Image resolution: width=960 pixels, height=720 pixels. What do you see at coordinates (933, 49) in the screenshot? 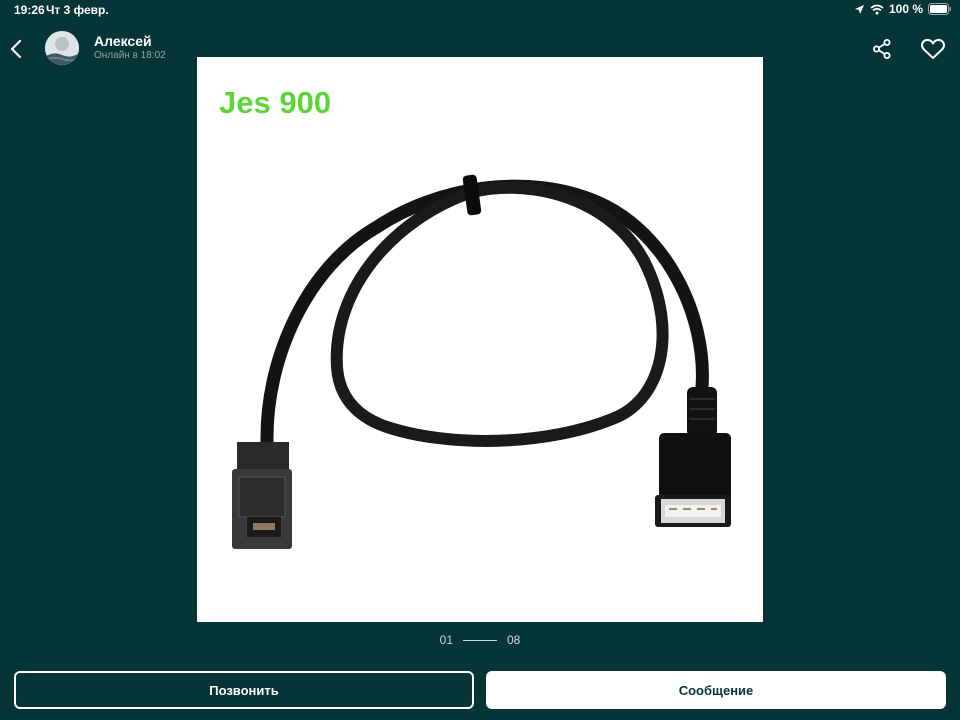
I see `favorite-button` at bounding box center [933, 49].